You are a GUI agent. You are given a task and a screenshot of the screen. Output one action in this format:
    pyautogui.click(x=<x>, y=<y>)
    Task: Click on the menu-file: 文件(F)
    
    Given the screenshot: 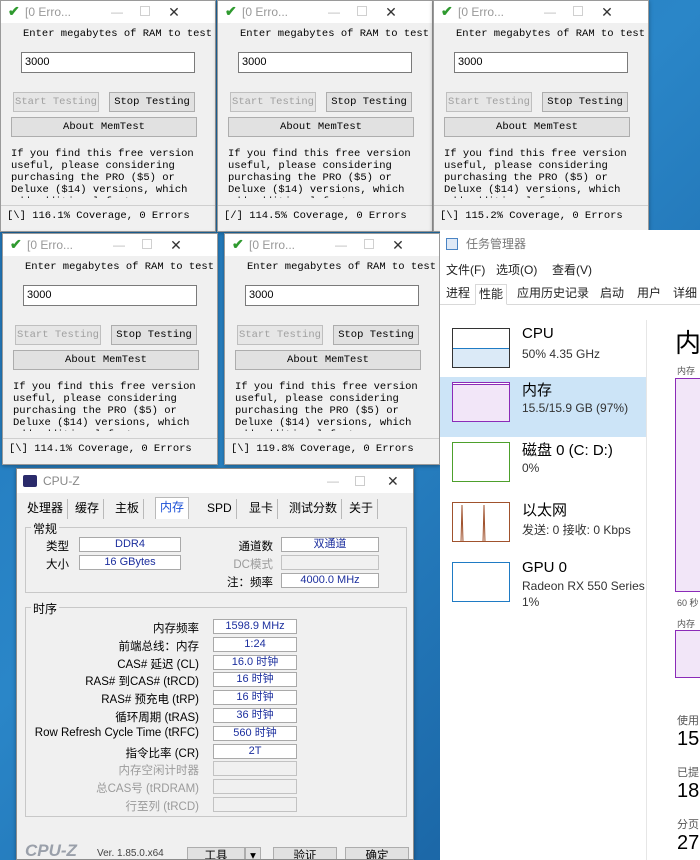 What is the action you would take?
    pyautogui.click(x=465, y=269)
    